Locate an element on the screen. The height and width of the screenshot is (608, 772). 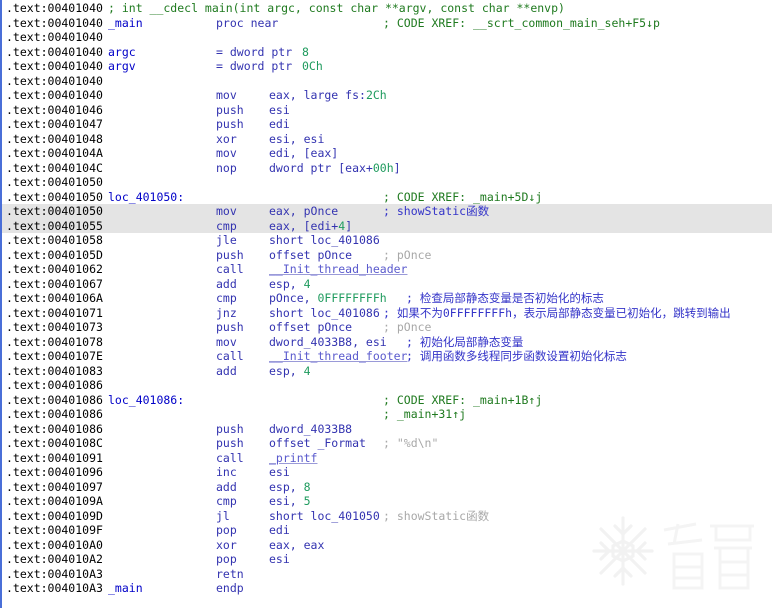
code-line: .text:0040104C nop dword ptr [eax+00h] is located at coordinates (387, 168).